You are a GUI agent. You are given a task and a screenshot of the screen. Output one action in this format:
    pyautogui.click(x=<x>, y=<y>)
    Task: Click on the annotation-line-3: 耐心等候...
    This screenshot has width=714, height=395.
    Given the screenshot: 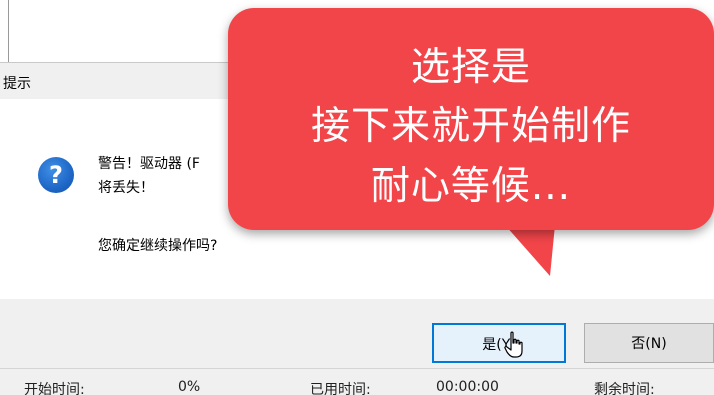 What is the action you would take?
    pyautogui.click(x=471, y=186)
    